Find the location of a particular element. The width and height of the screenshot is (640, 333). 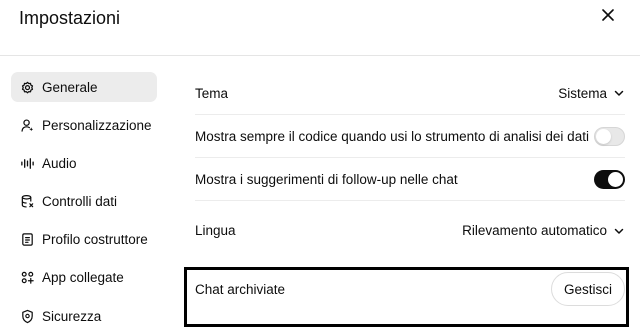

close-icon is located at coordinates (608, 17).